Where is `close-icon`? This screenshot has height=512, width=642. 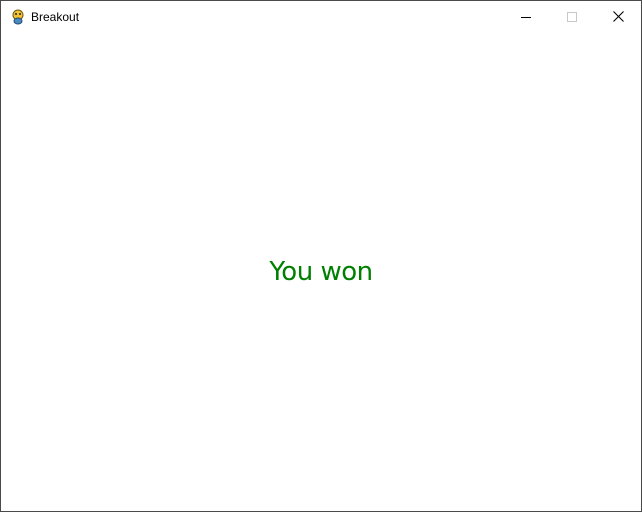
close-icon is located at coordinates (618, 16).